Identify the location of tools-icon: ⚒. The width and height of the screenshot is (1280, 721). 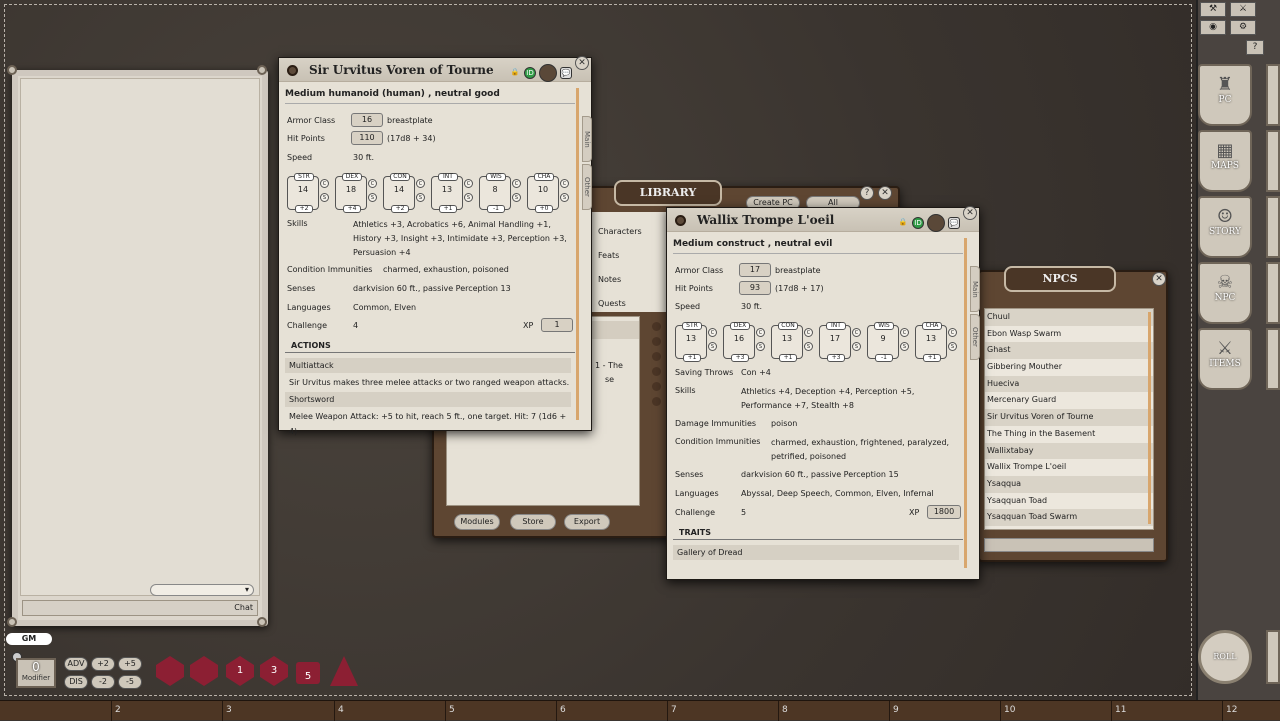
(1213, 9).